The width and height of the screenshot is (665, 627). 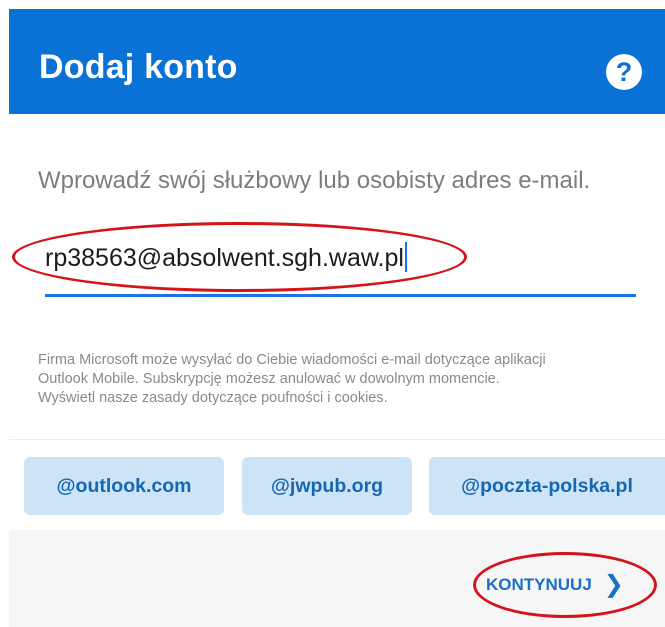 What do you see at coordinates (624, 72) in the screenshot?
I see `help-question-icon: ?` at bounding box center [624, 72].